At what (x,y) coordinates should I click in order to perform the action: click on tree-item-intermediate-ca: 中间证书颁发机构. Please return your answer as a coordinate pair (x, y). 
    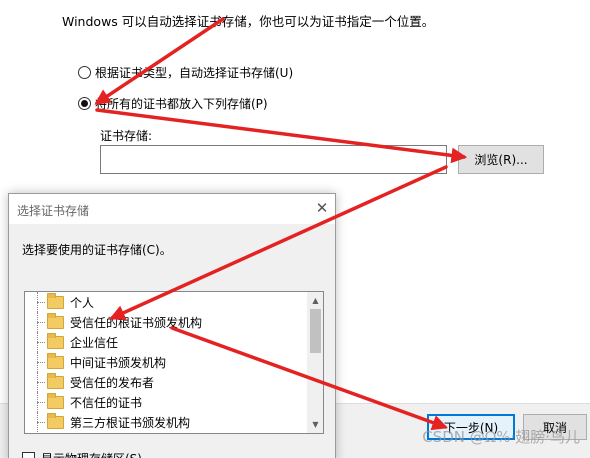
    Looking at the image, I should click on (95, 362).